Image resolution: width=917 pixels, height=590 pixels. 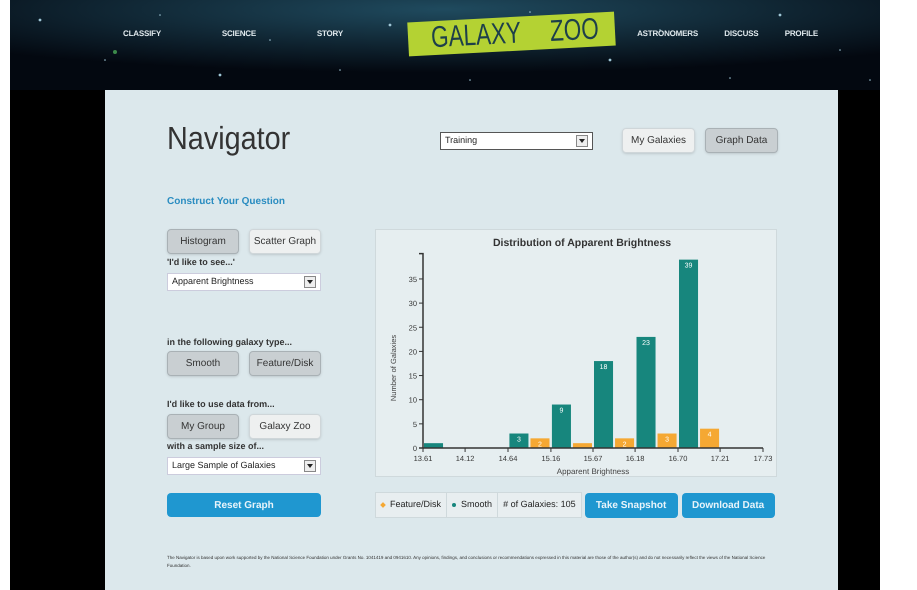 What do you see at coordinates (203, 426) in the screenshot?
I see `toggle-button: My Group` at bounding box center [203, 426].